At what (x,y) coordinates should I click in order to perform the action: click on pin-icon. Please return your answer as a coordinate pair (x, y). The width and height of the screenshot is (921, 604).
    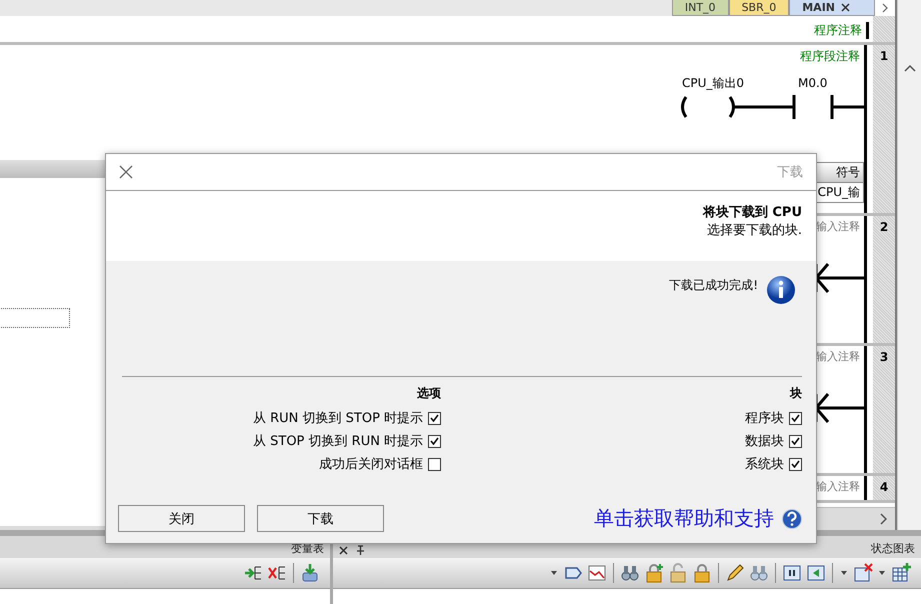
    Looking at the image, I should click on (360, 550).